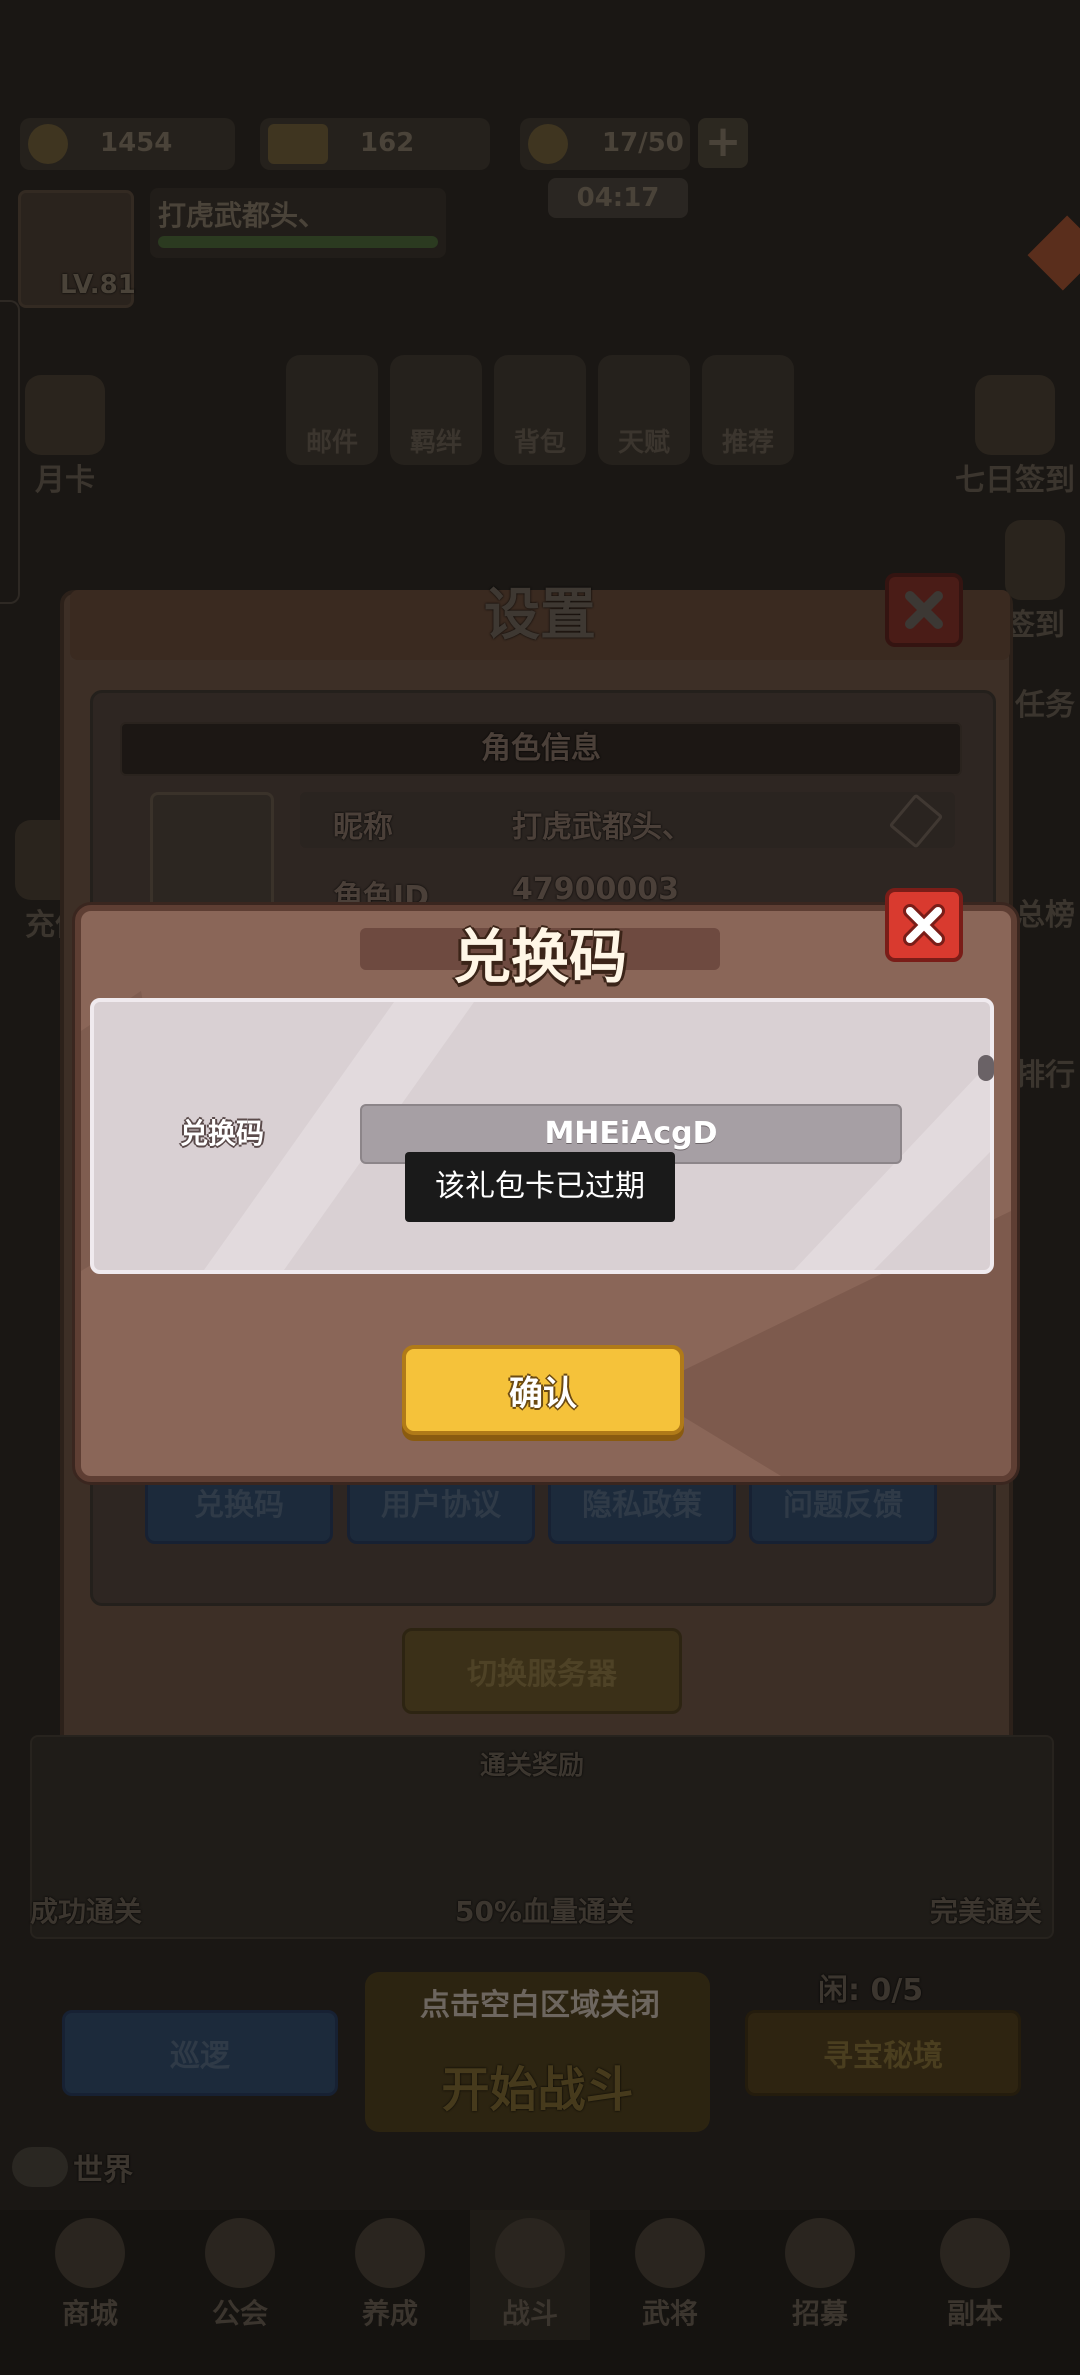 Image resolution: width=1080 pixels, height=2375 pixels. I want to click on reward-success: 成功通关, so click(86, 1911).